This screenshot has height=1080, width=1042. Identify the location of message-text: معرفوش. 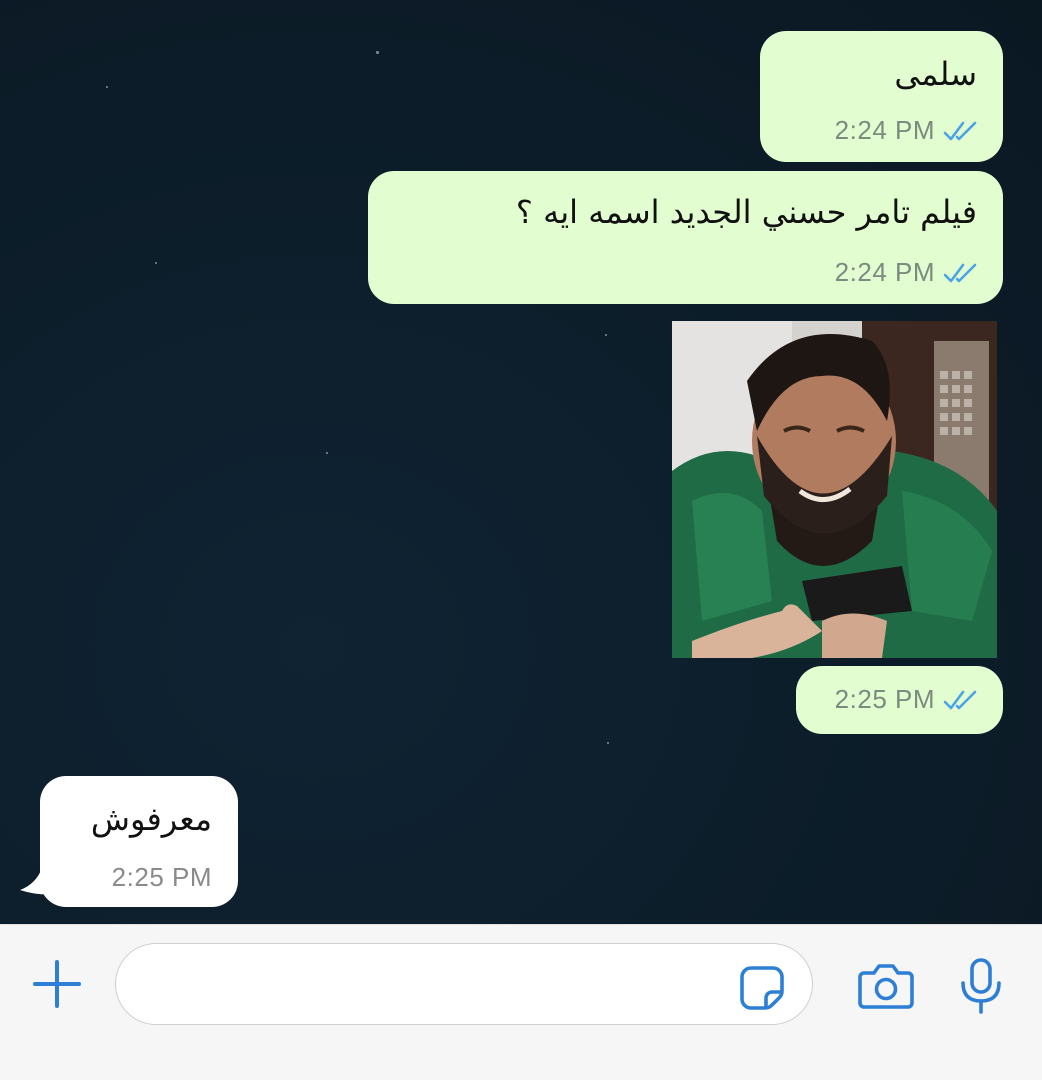
(151, 819).